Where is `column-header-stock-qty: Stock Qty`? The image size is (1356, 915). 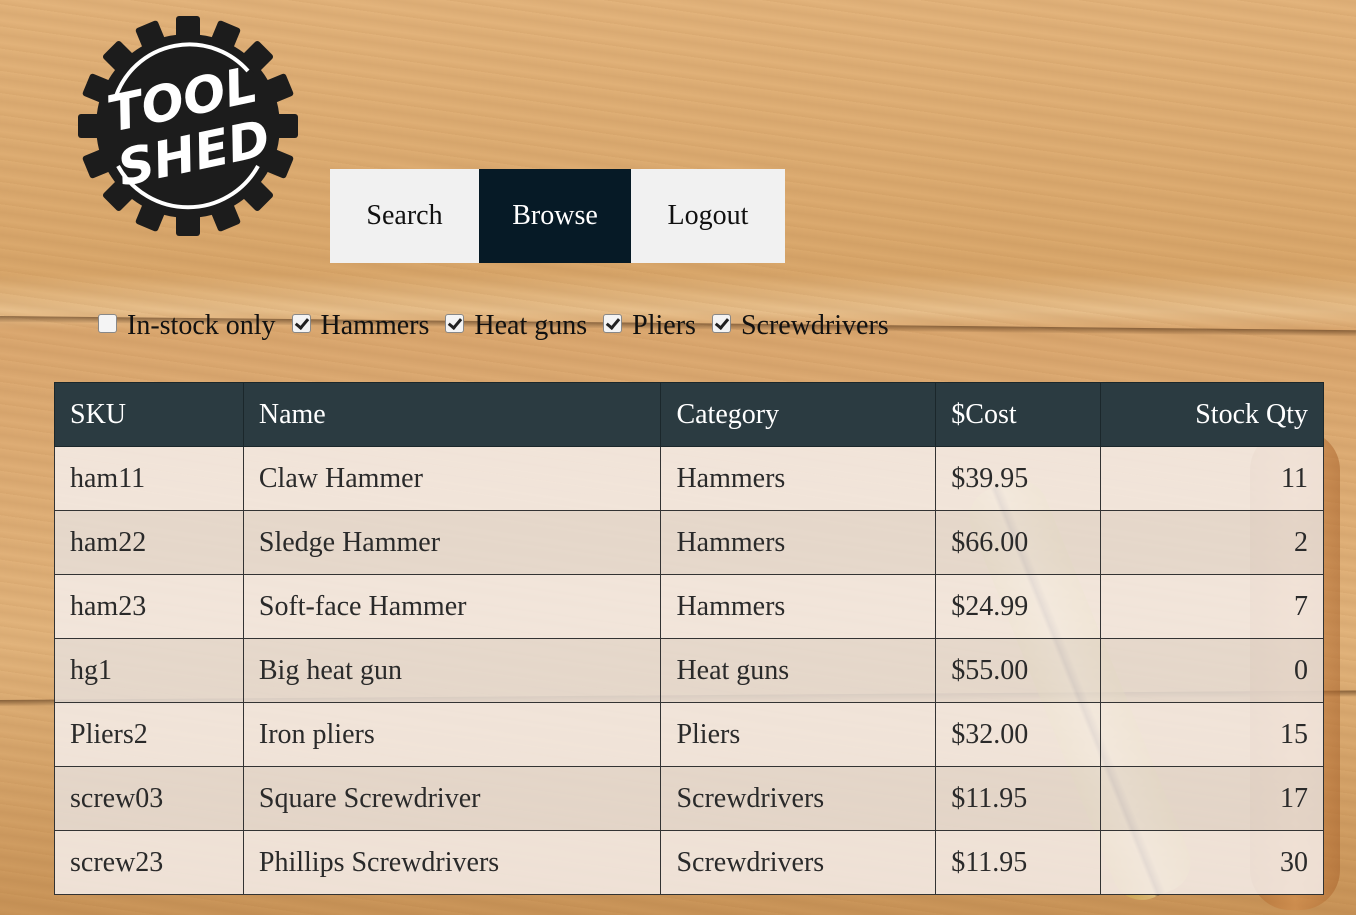 column-header-stock-qty: Stock Qty is located at coordinates (1212, 414).